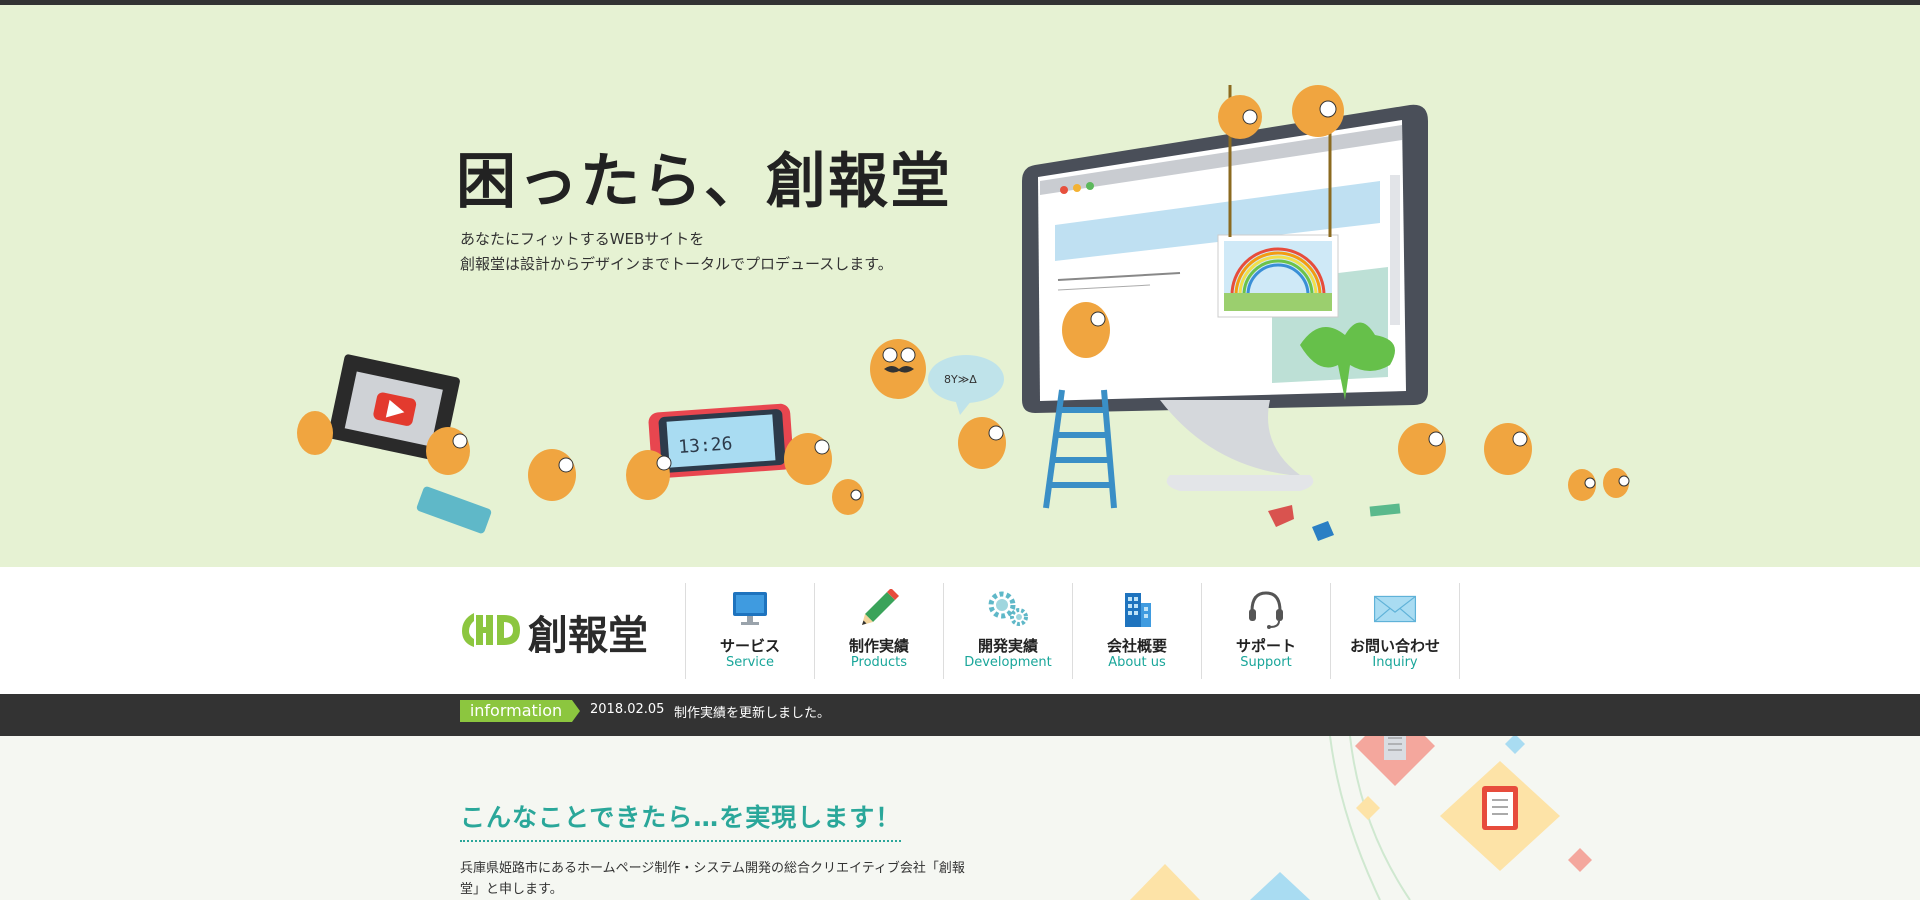 The image size is (1920, 900). I want to click on decorative-diamonds-illustration, so click(1361, 818).